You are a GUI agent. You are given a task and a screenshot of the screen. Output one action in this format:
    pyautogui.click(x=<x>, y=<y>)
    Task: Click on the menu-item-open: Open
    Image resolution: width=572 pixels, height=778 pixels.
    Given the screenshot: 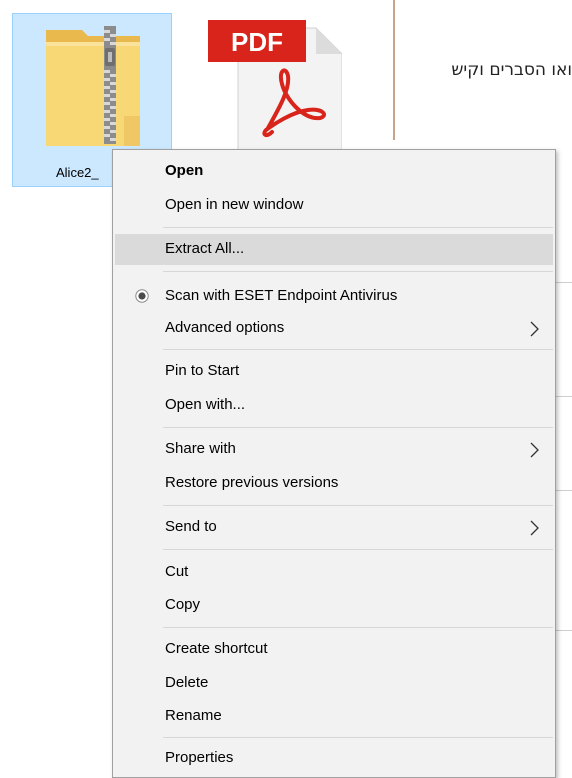 What is the action you would take?
    pyautogui.click(x=334, y=171)
    